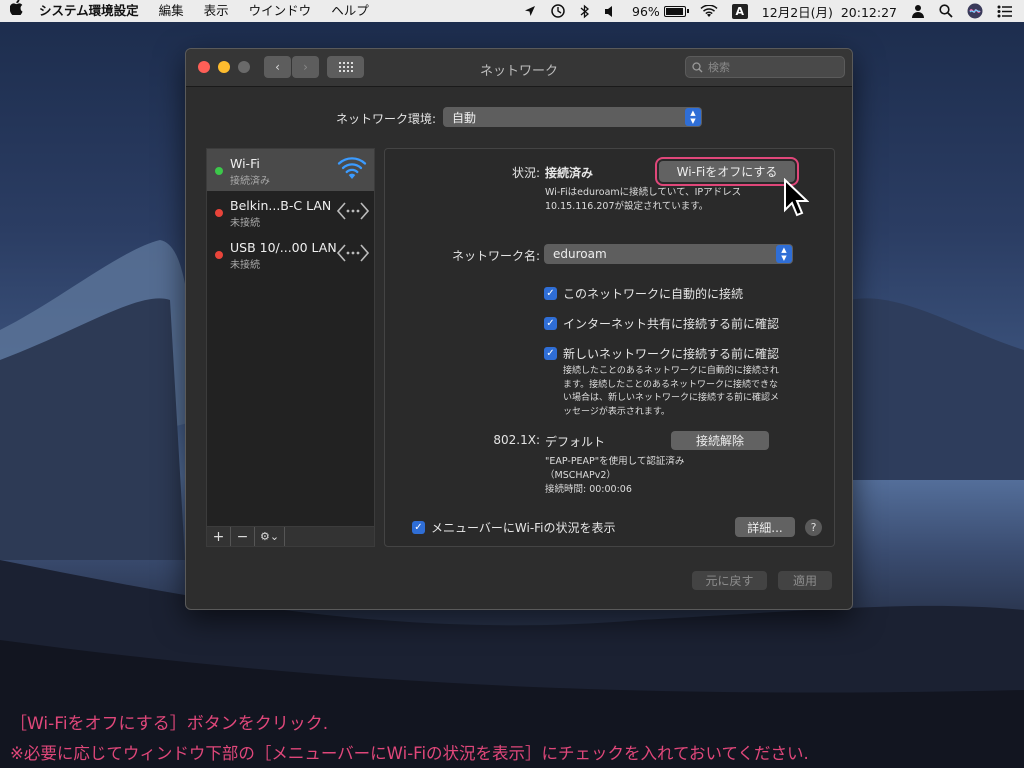  What do you see at coordinates (668, 254) in the screenshot?
I see `network-name-popup: eduroam ▲ ▼` at bounding box center [668, 254].